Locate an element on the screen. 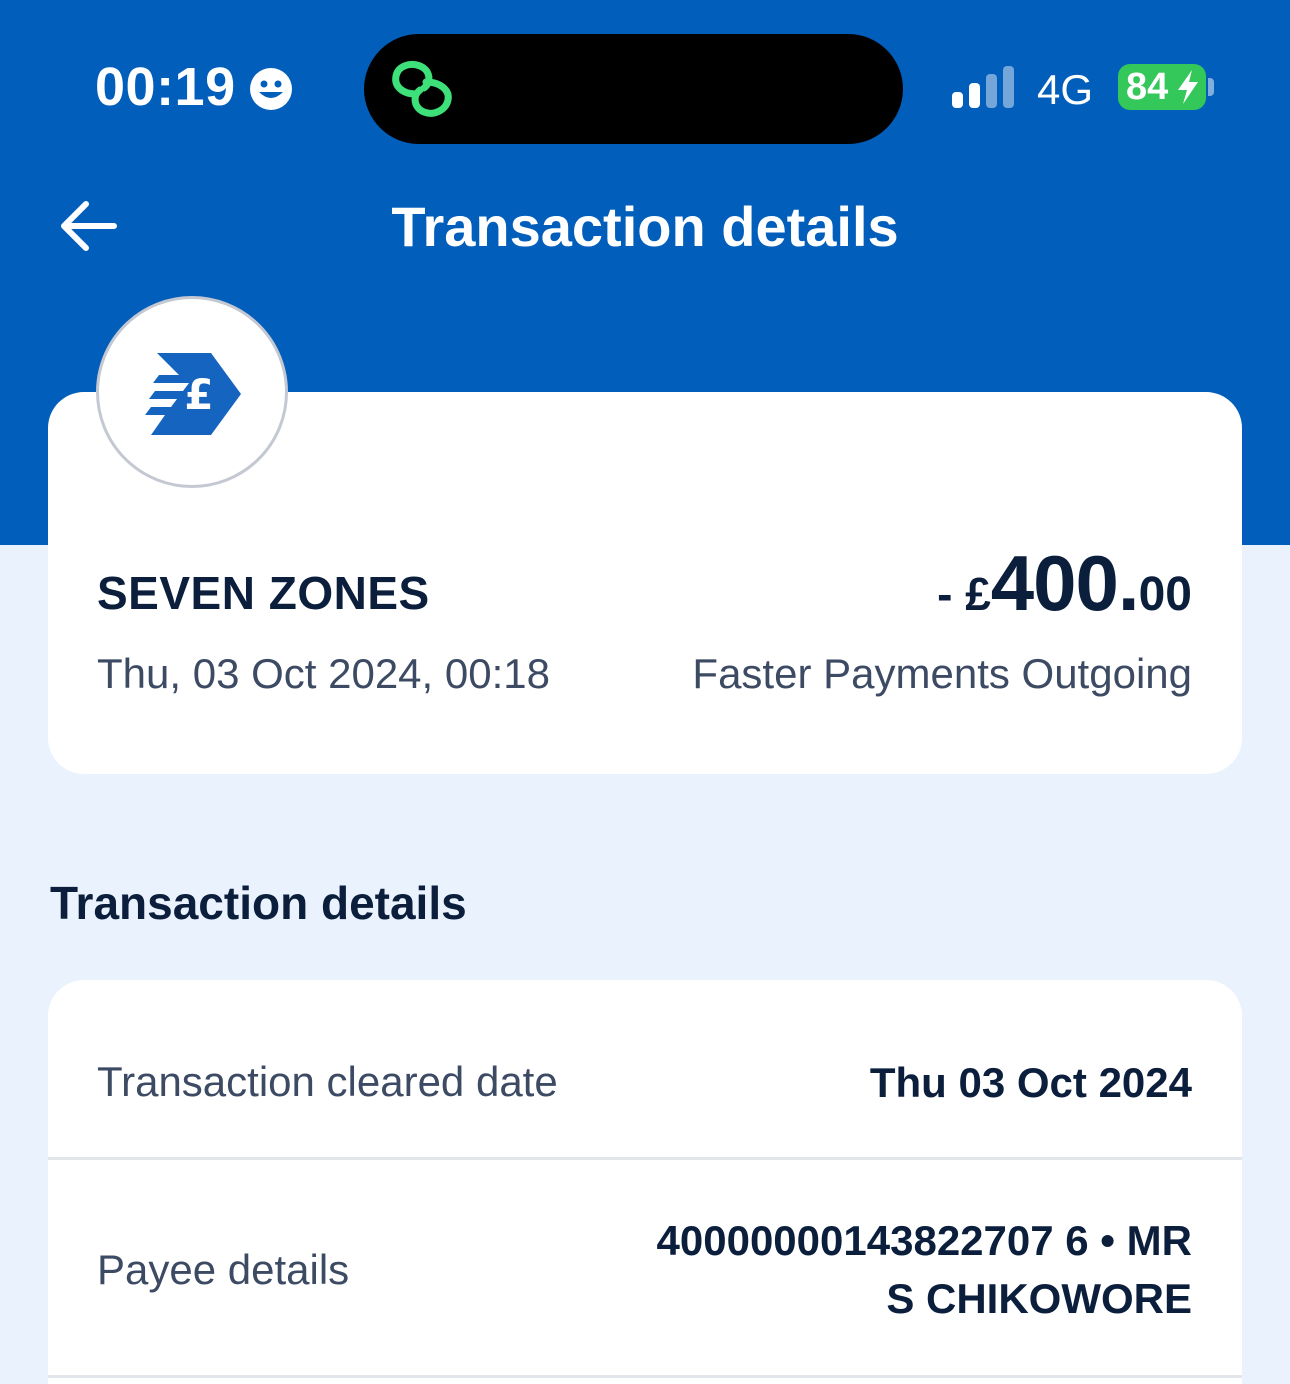 The height and width of the screenshot is (1384, 1290). amount-minor: 00 is located at coordinates (1165, 594).